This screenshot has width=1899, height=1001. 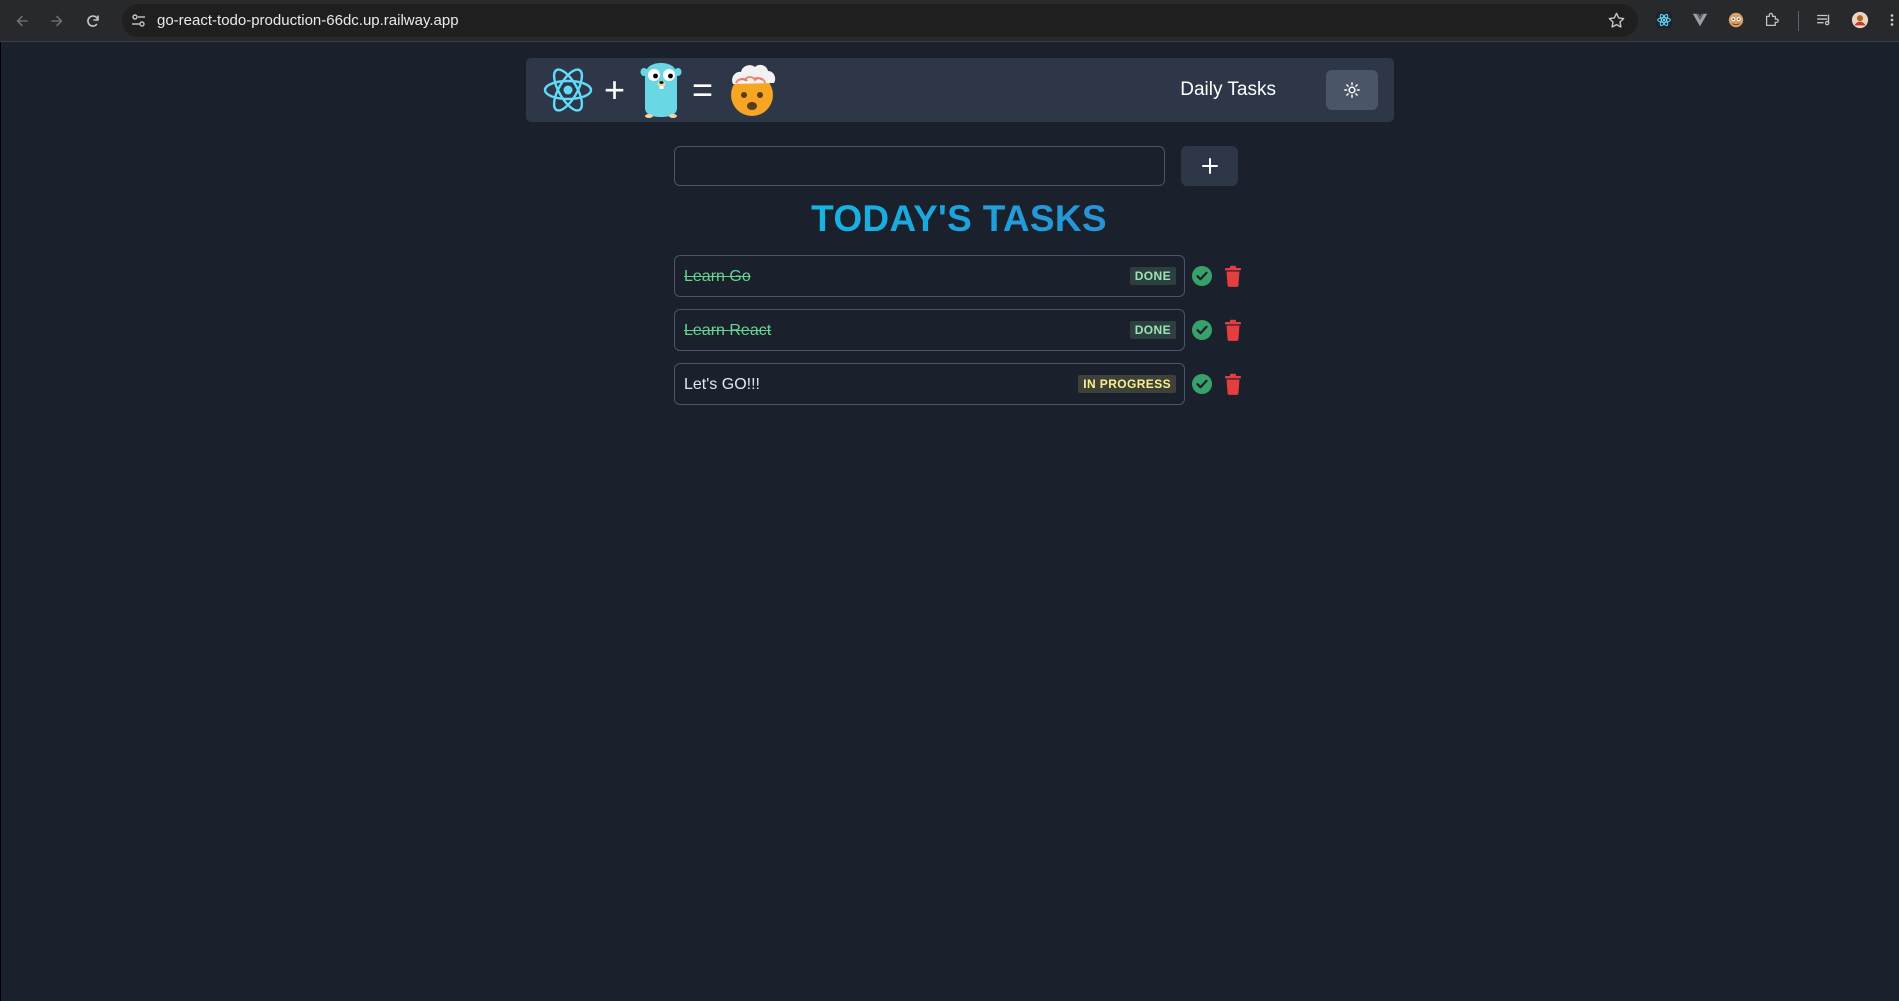 What do you see at coordinates (138, 20) in the screenshot?
I see `site-settings-icon` at bounding box center [138, 20].